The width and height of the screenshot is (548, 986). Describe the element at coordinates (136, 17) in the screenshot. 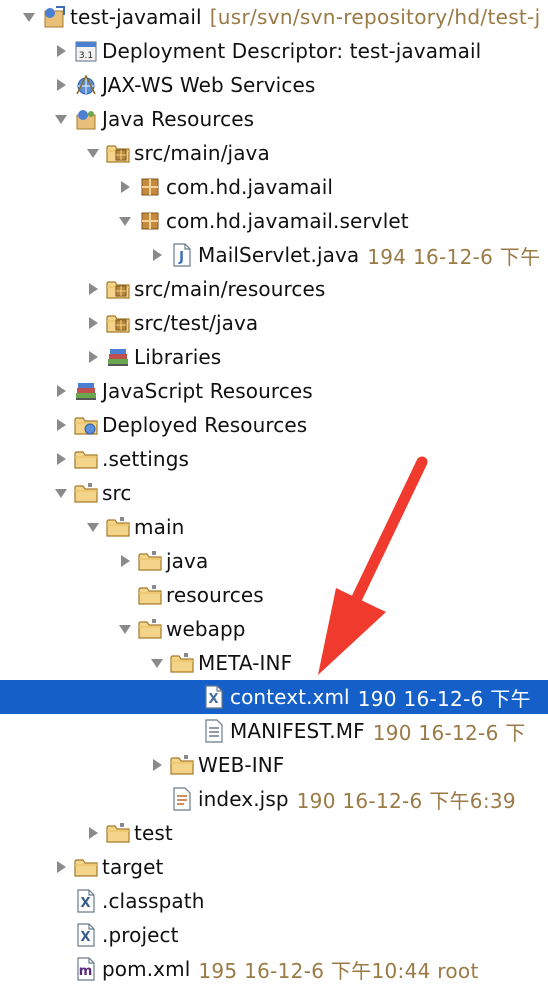

I see `tree-item-label: test-javamail` at that location.